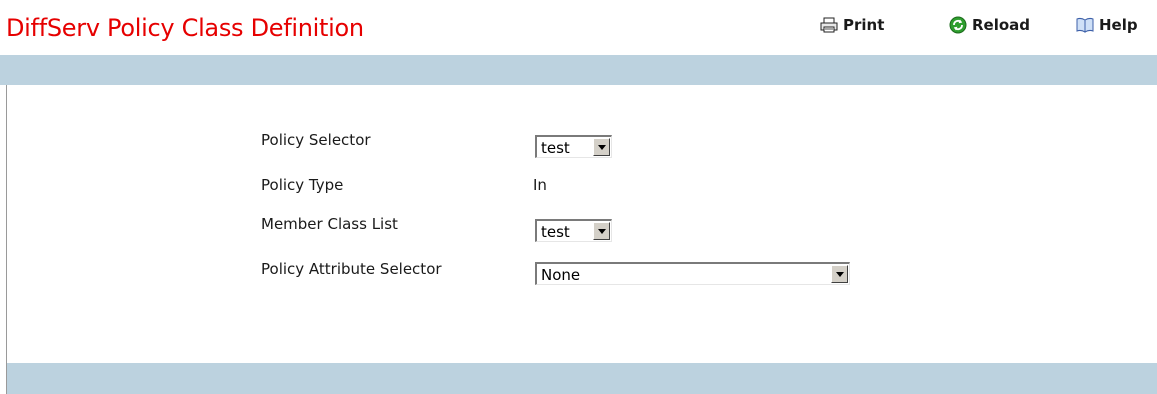  I want to click on help-button: Help, so click(1107, 25).